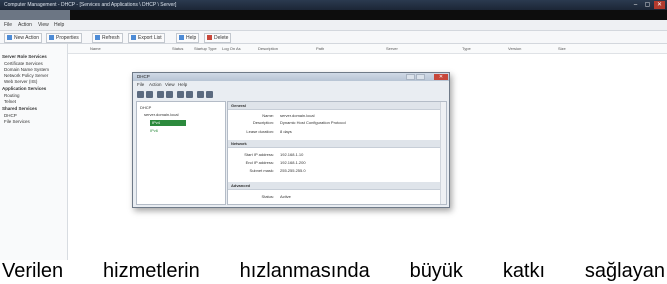 This screenshot has width=667, height=284. I want to click on tree-root: DHCP, so click(145, 107).